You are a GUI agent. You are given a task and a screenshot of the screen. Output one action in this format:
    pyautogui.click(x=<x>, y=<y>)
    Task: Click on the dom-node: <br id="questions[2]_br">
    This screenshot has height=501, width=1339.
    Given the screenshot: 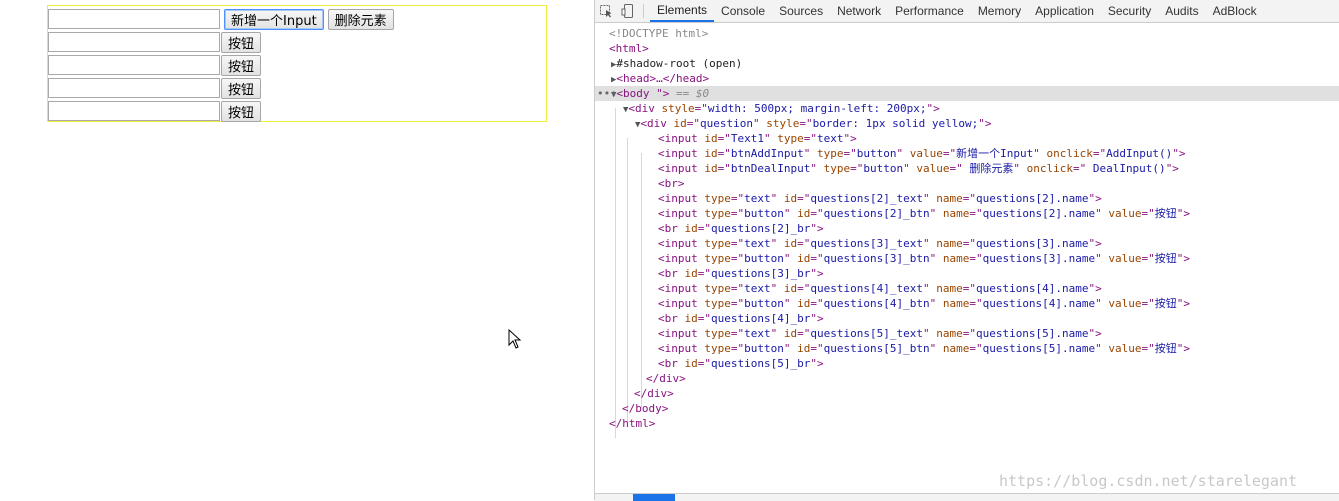 What is the action you would take?
    pyautogui.click(x=967, y=228)
    